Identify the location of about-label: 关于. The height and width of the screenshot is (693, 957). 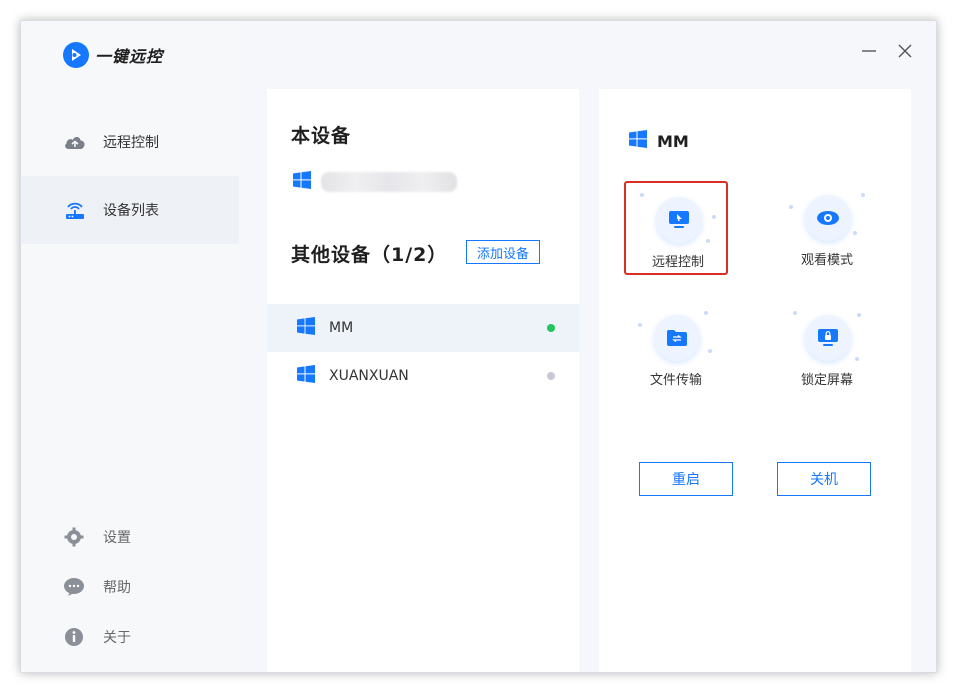
(117, 638).